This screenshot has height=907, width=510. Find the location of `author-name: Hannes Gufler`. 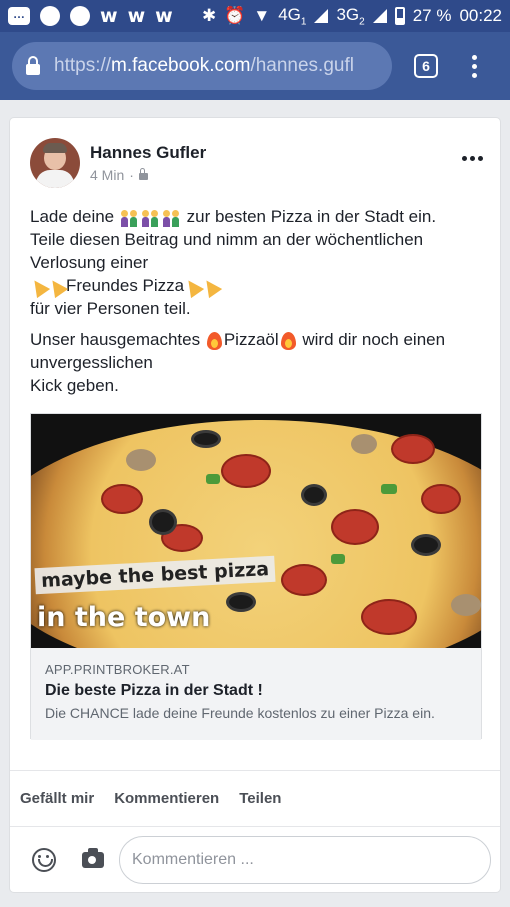

author-name: Hannes Gufler is located at coordinates (148, 153).